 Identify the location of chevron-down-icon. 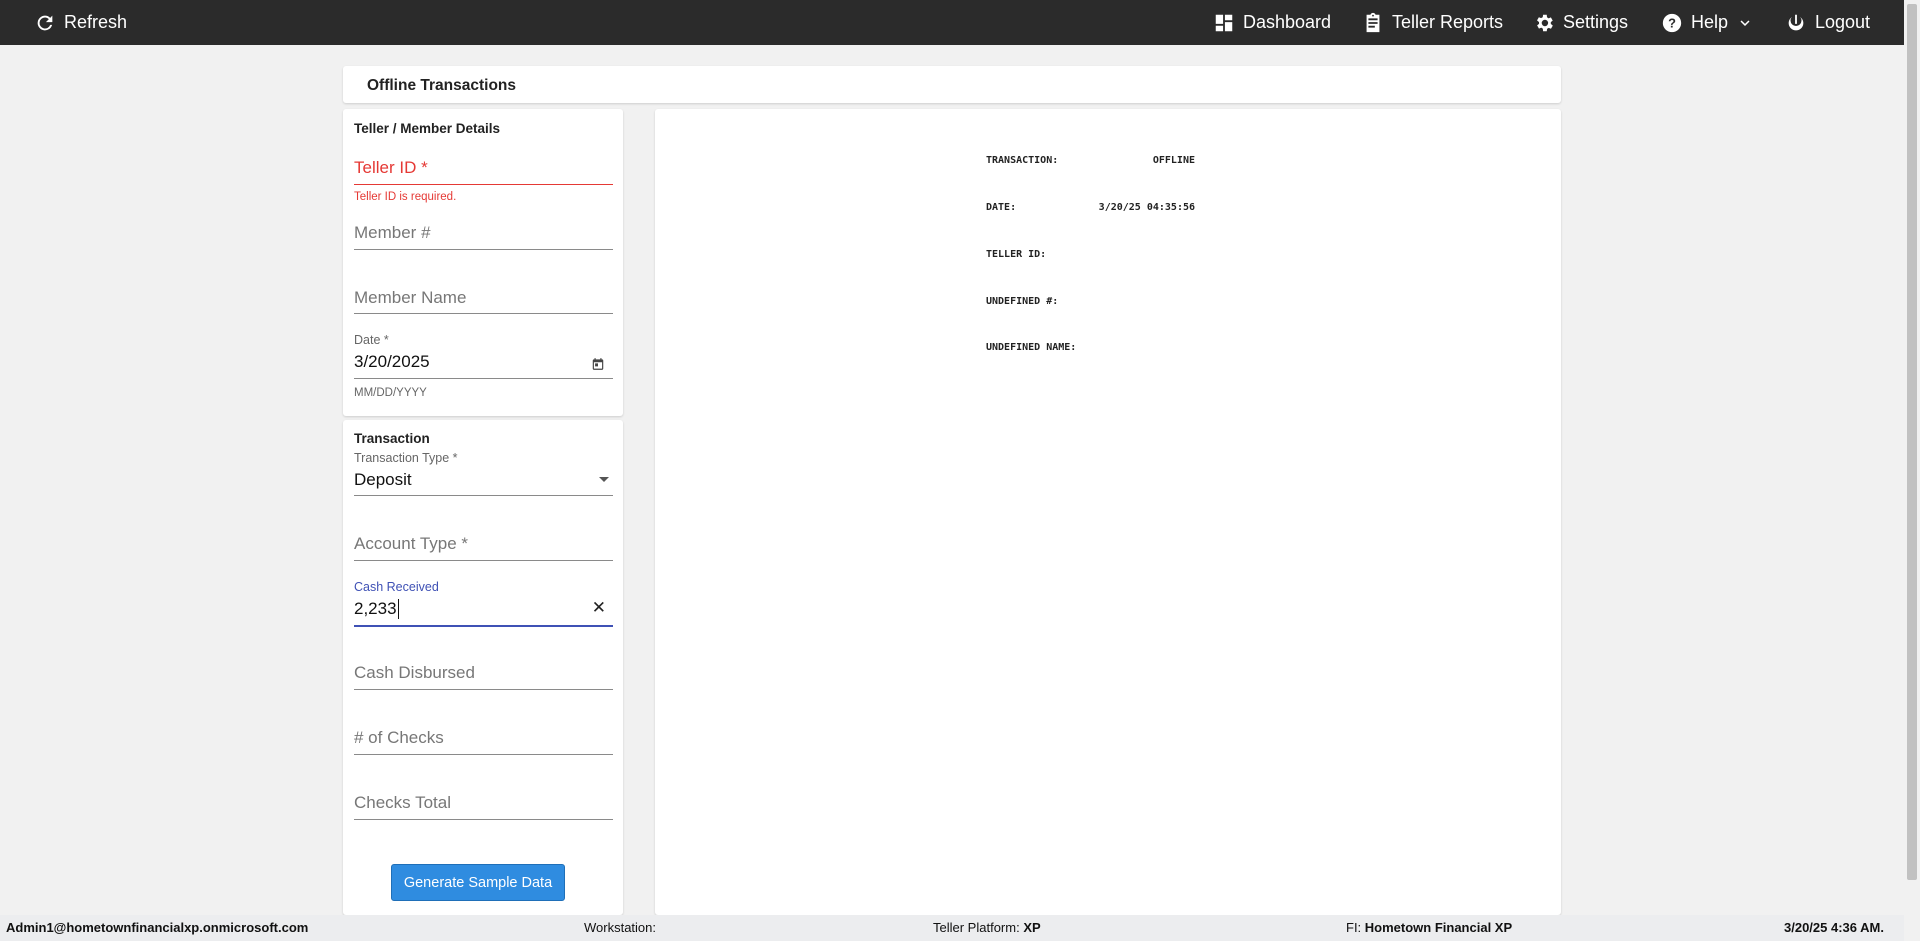
(1745, 22).